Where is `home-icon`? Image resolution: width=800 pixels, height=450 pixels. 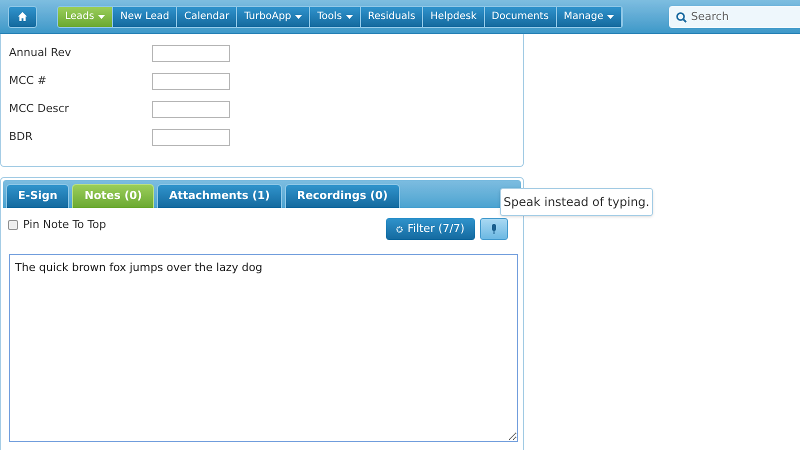 home-icon is located at coordinates (22, 16).